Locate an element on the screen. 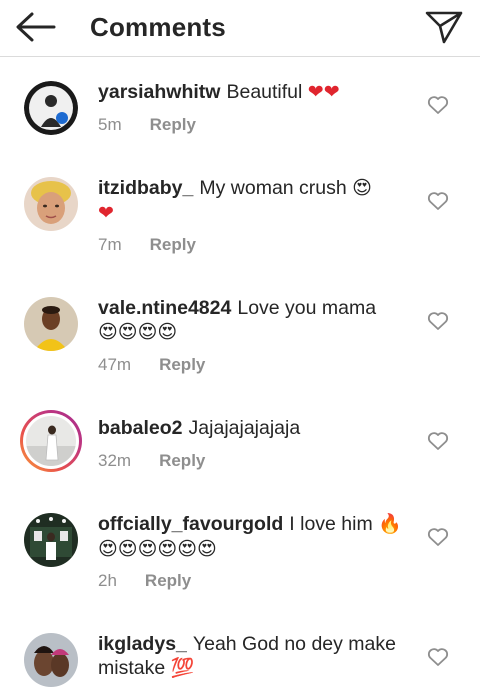 The height and width of the screenshot is (687, 480). comment-meta: 5m Reply is located at coordinates (147, 125).